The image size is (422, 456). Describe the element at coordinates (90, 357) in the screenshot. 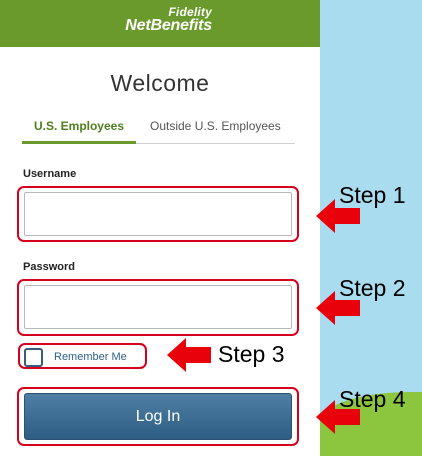

I see `remember-me-label: Remember Me` at that location.